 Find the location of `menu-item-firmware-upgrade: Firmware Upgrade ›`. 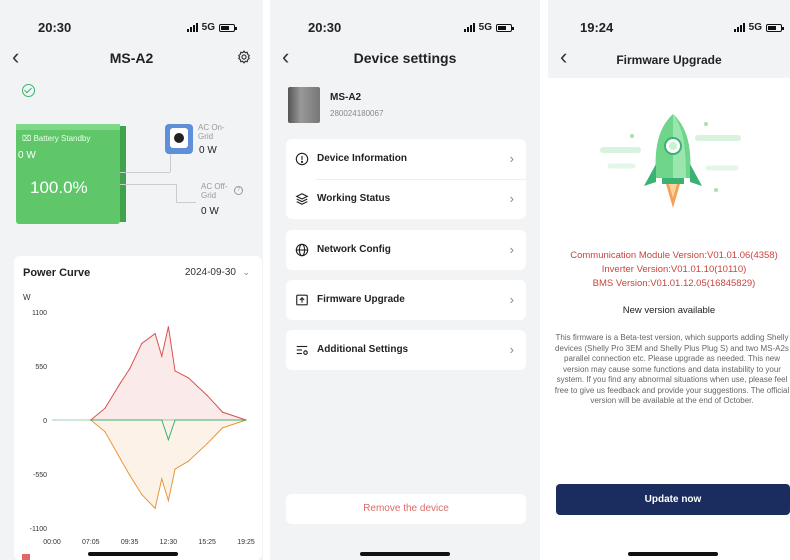

menu-item-firmware-upgrade: Firmware Upgrade › is located at coordinates (406, 300).